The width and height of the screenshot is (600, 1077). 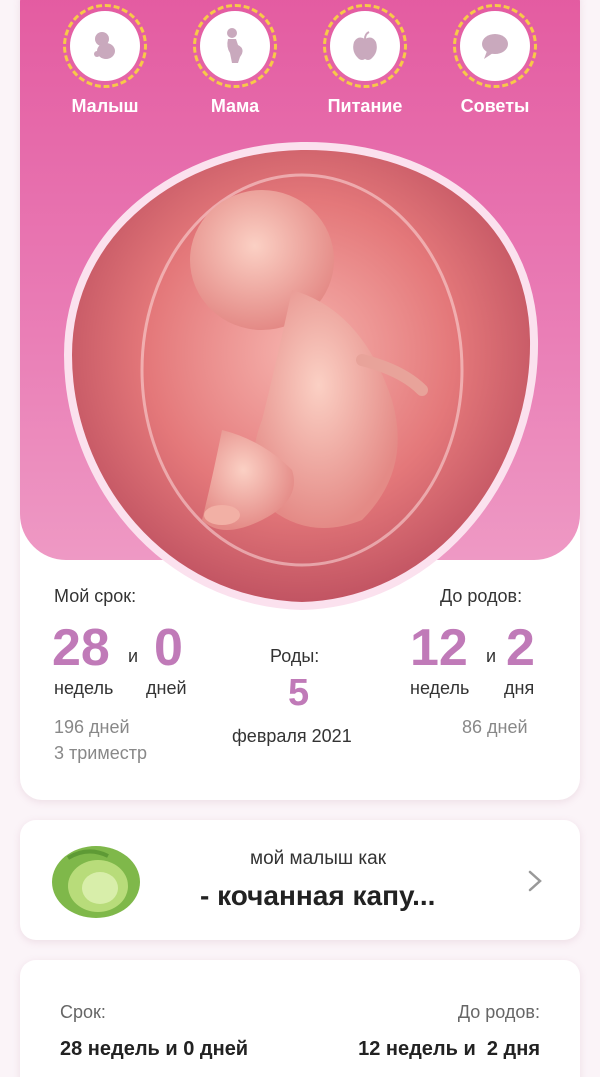 I want to click on apple-icon, so click(x=365, y=45).